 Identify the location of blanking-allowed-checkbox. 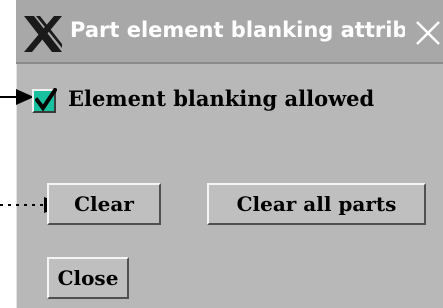
(44, 100).